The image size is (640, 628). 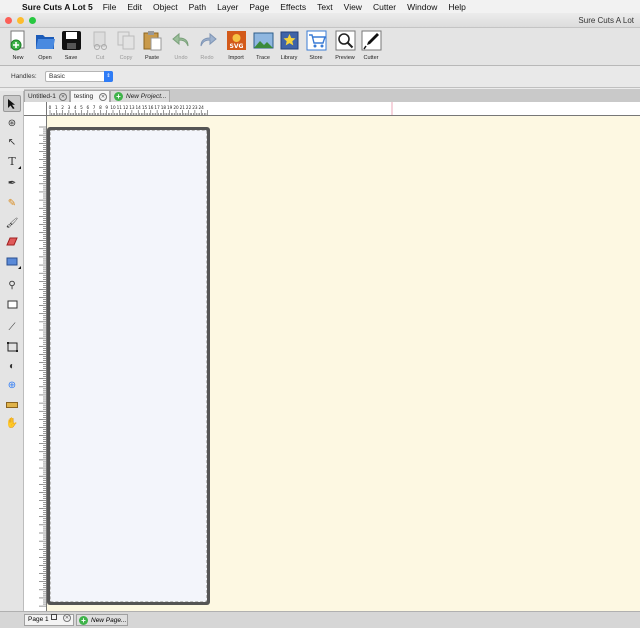 What do you see at coordinates (18, 48) in the screenshot?
I see `new-button: New` at bounding box center [18, 48].